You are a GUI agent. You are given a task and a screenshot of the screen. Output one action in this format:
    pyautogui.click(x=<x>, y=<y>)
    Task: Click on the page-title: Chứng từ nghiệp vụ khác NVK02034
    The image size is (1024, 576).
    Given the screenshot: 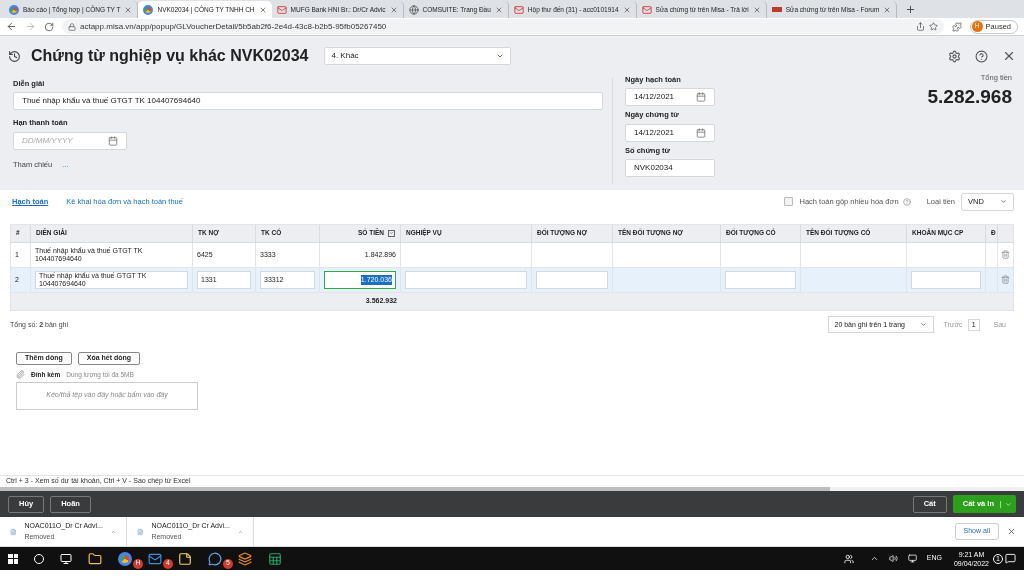 What is the action you would take?
    pyautogui.click(x=170, y=56)
    